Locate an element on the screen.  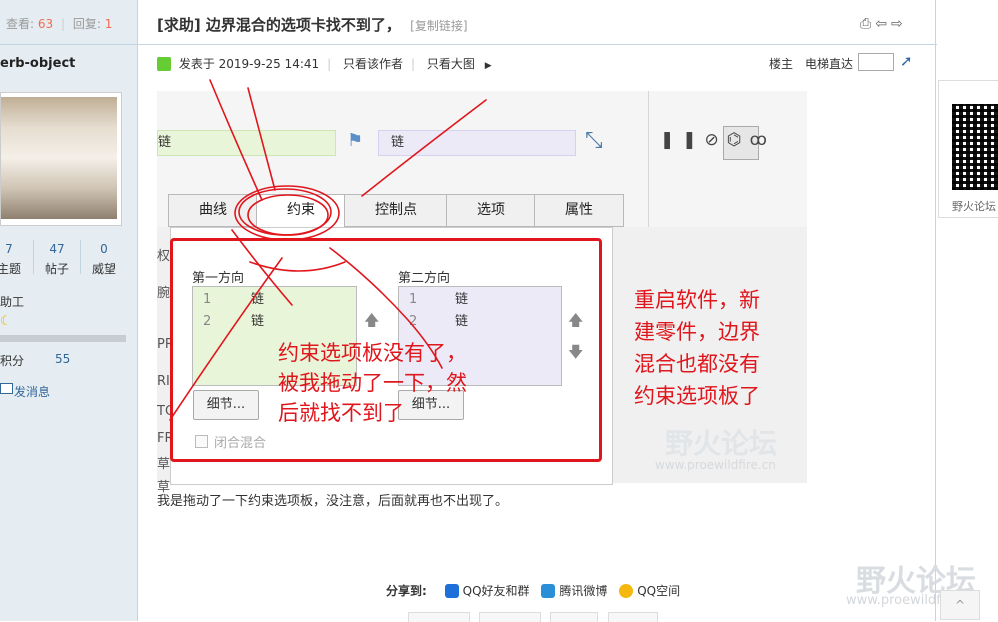
share-qzone: QQ空间 is located at coordinates (658, 591).